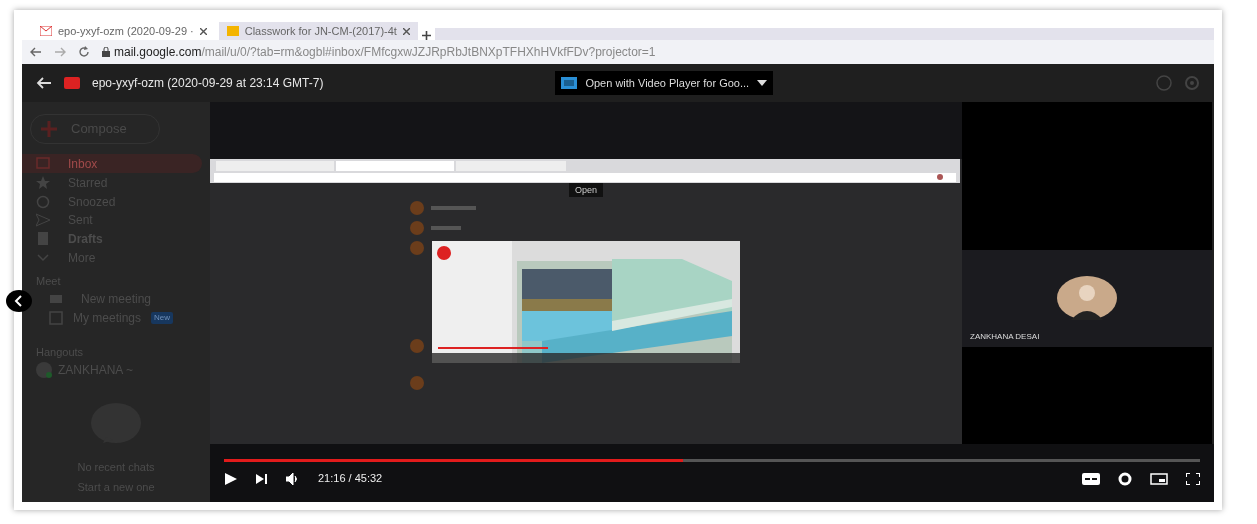 This screenshot has width=1257, height=524. I want to click on mail-icon, so click(46, 31).